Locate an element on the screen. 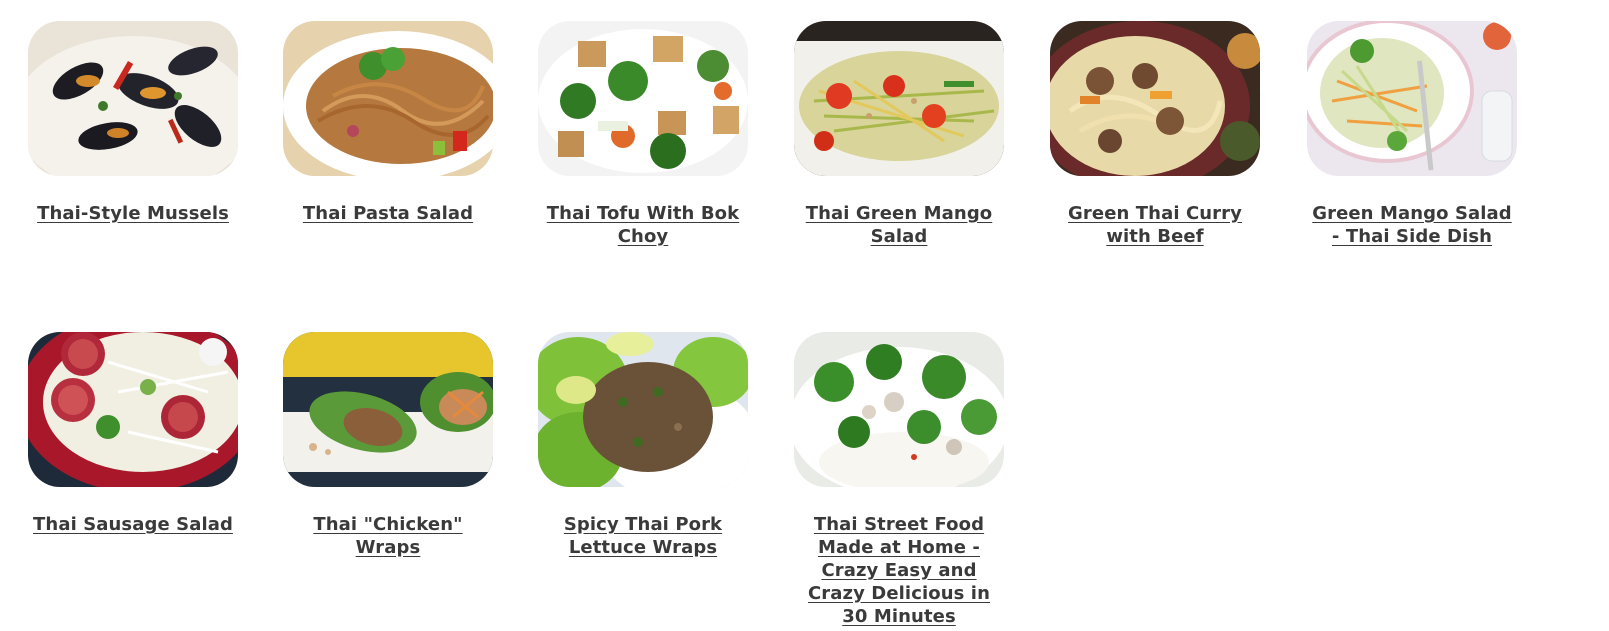 This screenshot has width=1609, height=631. recipe-title-link: Thai Sausage Salad is located at coordinates (133, 524).